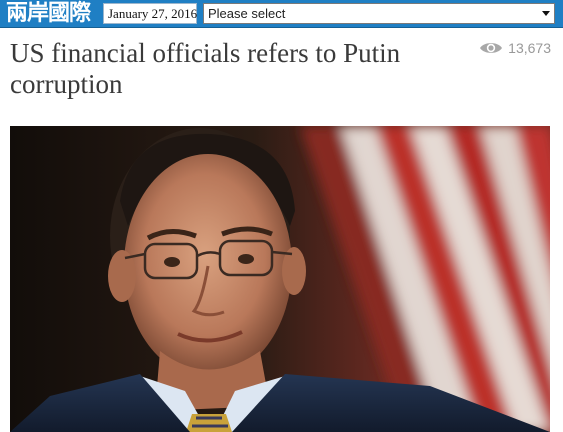 Image resolution: width=563 pixels, height=432 pixels. I want to click on section-select-value: Please select, so click(247, 13).